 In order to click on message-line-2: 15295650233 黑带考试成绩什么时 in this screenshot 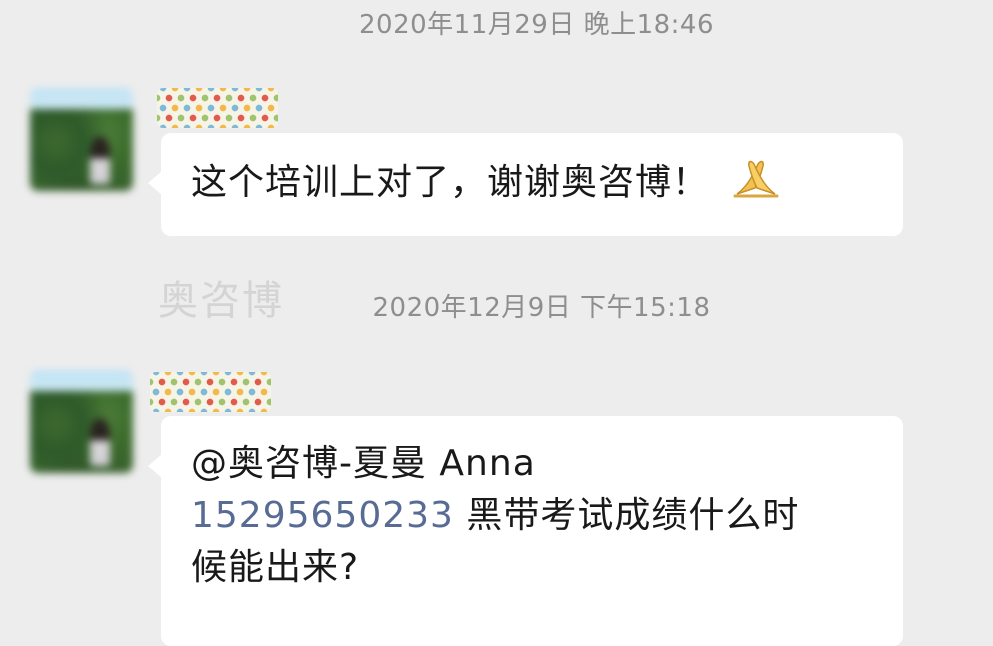, I will do `click(532, 516)`.